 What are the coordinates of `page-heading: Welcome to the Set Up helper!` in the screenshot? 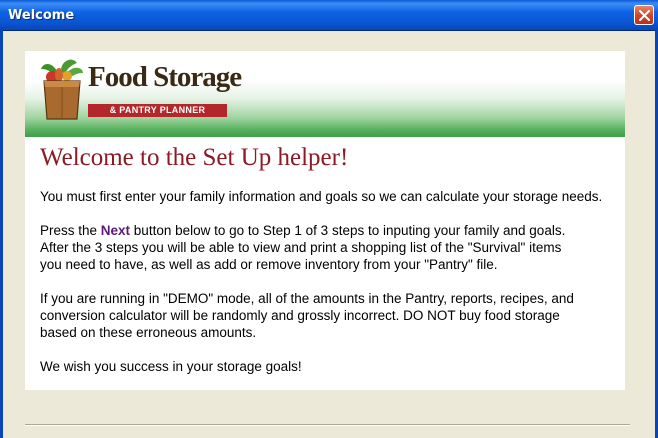 It's located at (194, 157).